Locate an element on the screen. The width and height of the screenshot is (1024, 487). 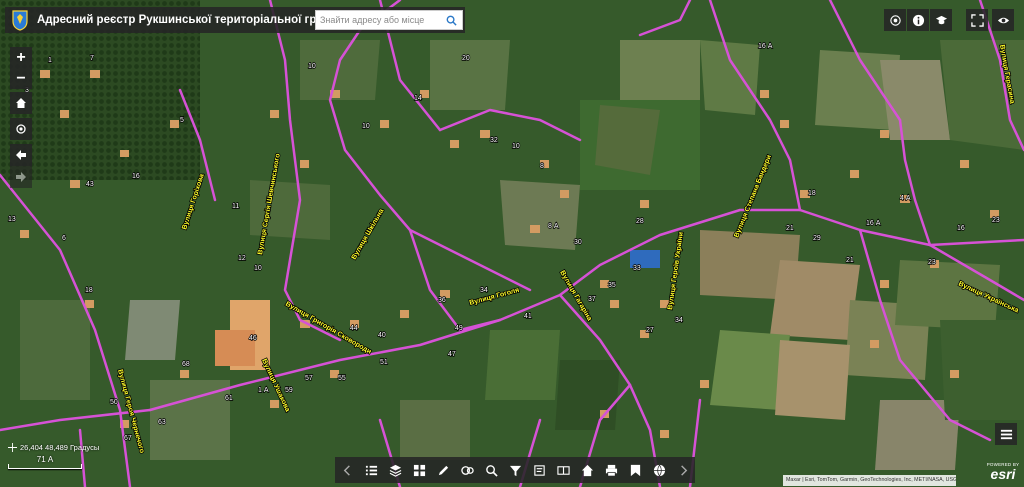
bookmark-tool is located at coordinates (635, 470).